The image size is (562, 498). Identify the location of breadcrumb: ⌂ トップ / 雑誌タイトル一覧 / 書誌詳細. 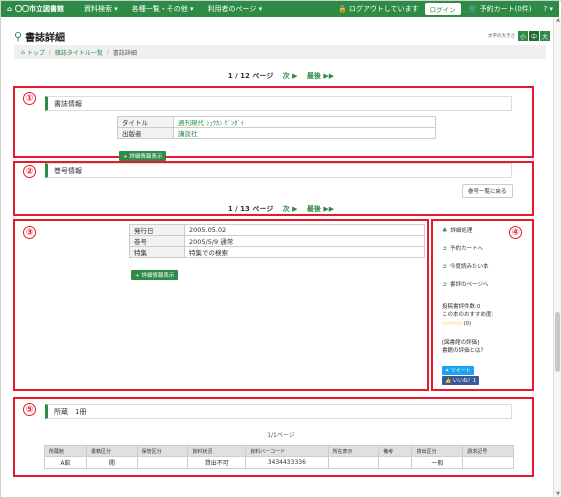
(280, 52).